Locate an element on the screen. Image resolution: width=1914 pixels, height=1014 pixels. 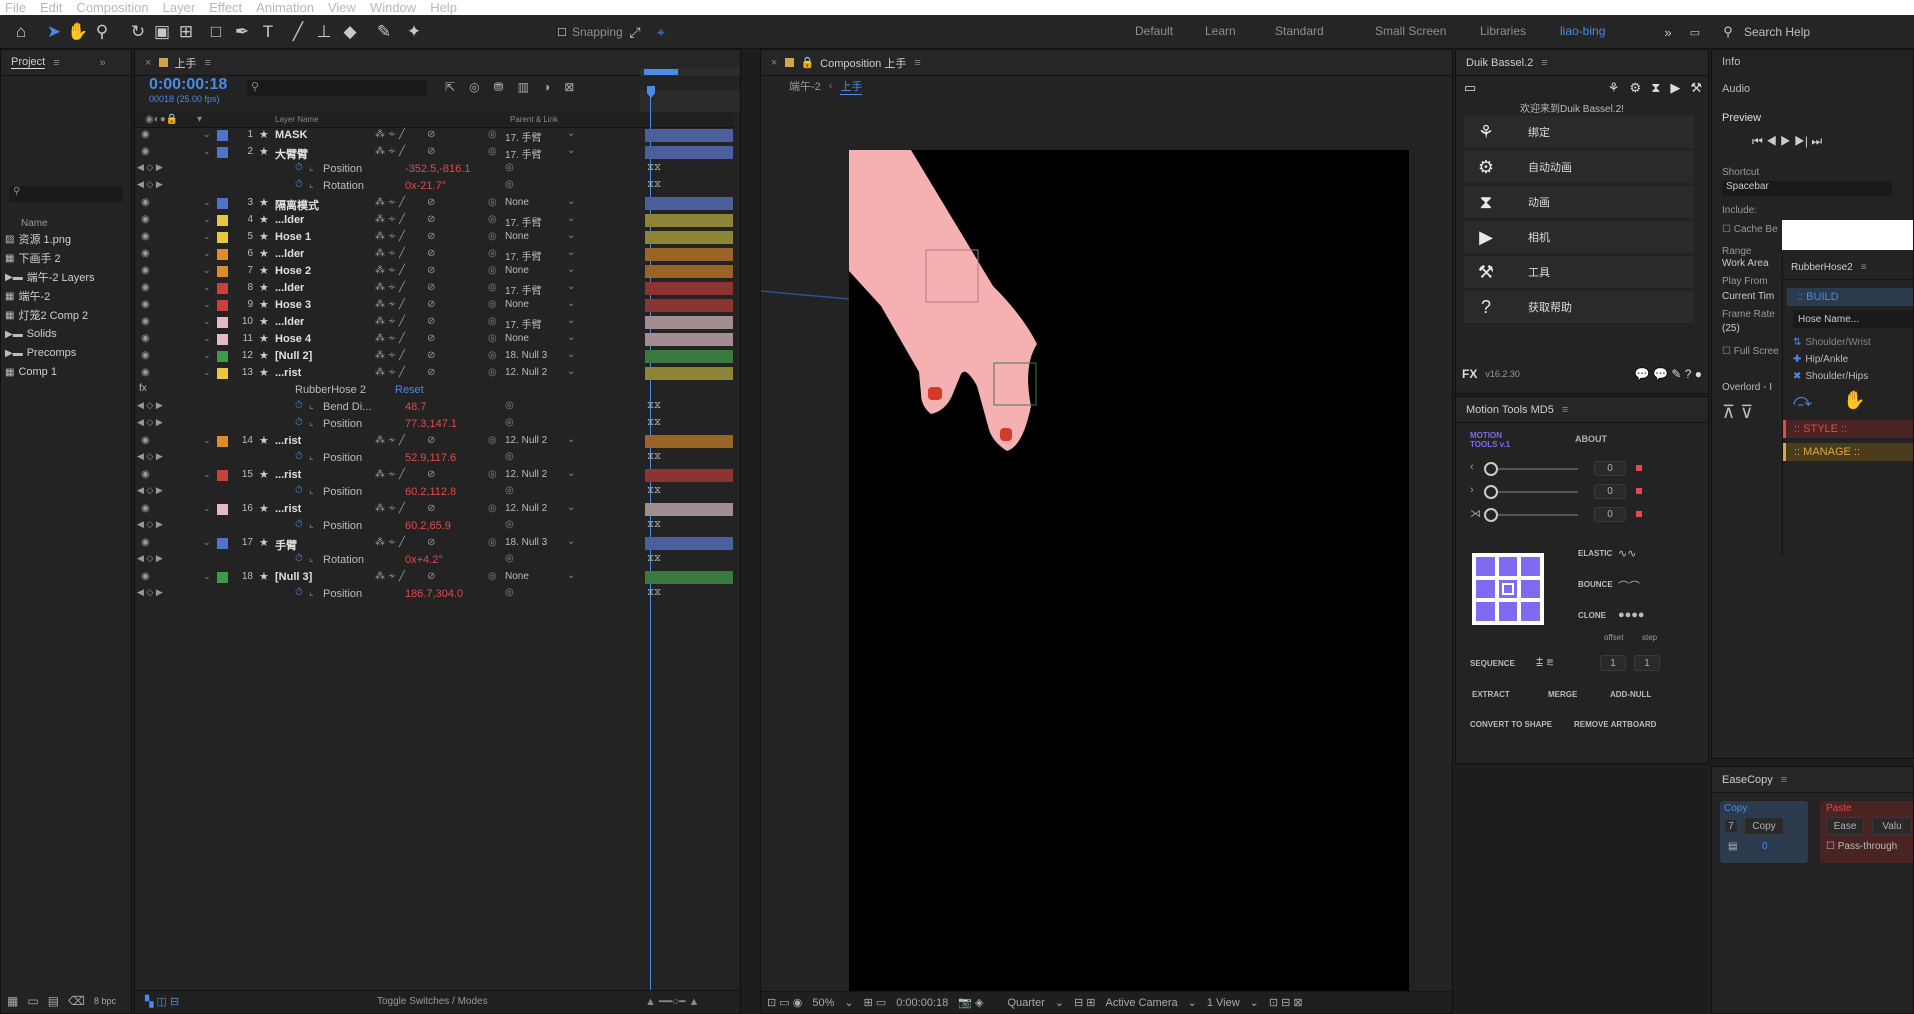
slider-value-input: 0 is located at coordinates (1610, 514).